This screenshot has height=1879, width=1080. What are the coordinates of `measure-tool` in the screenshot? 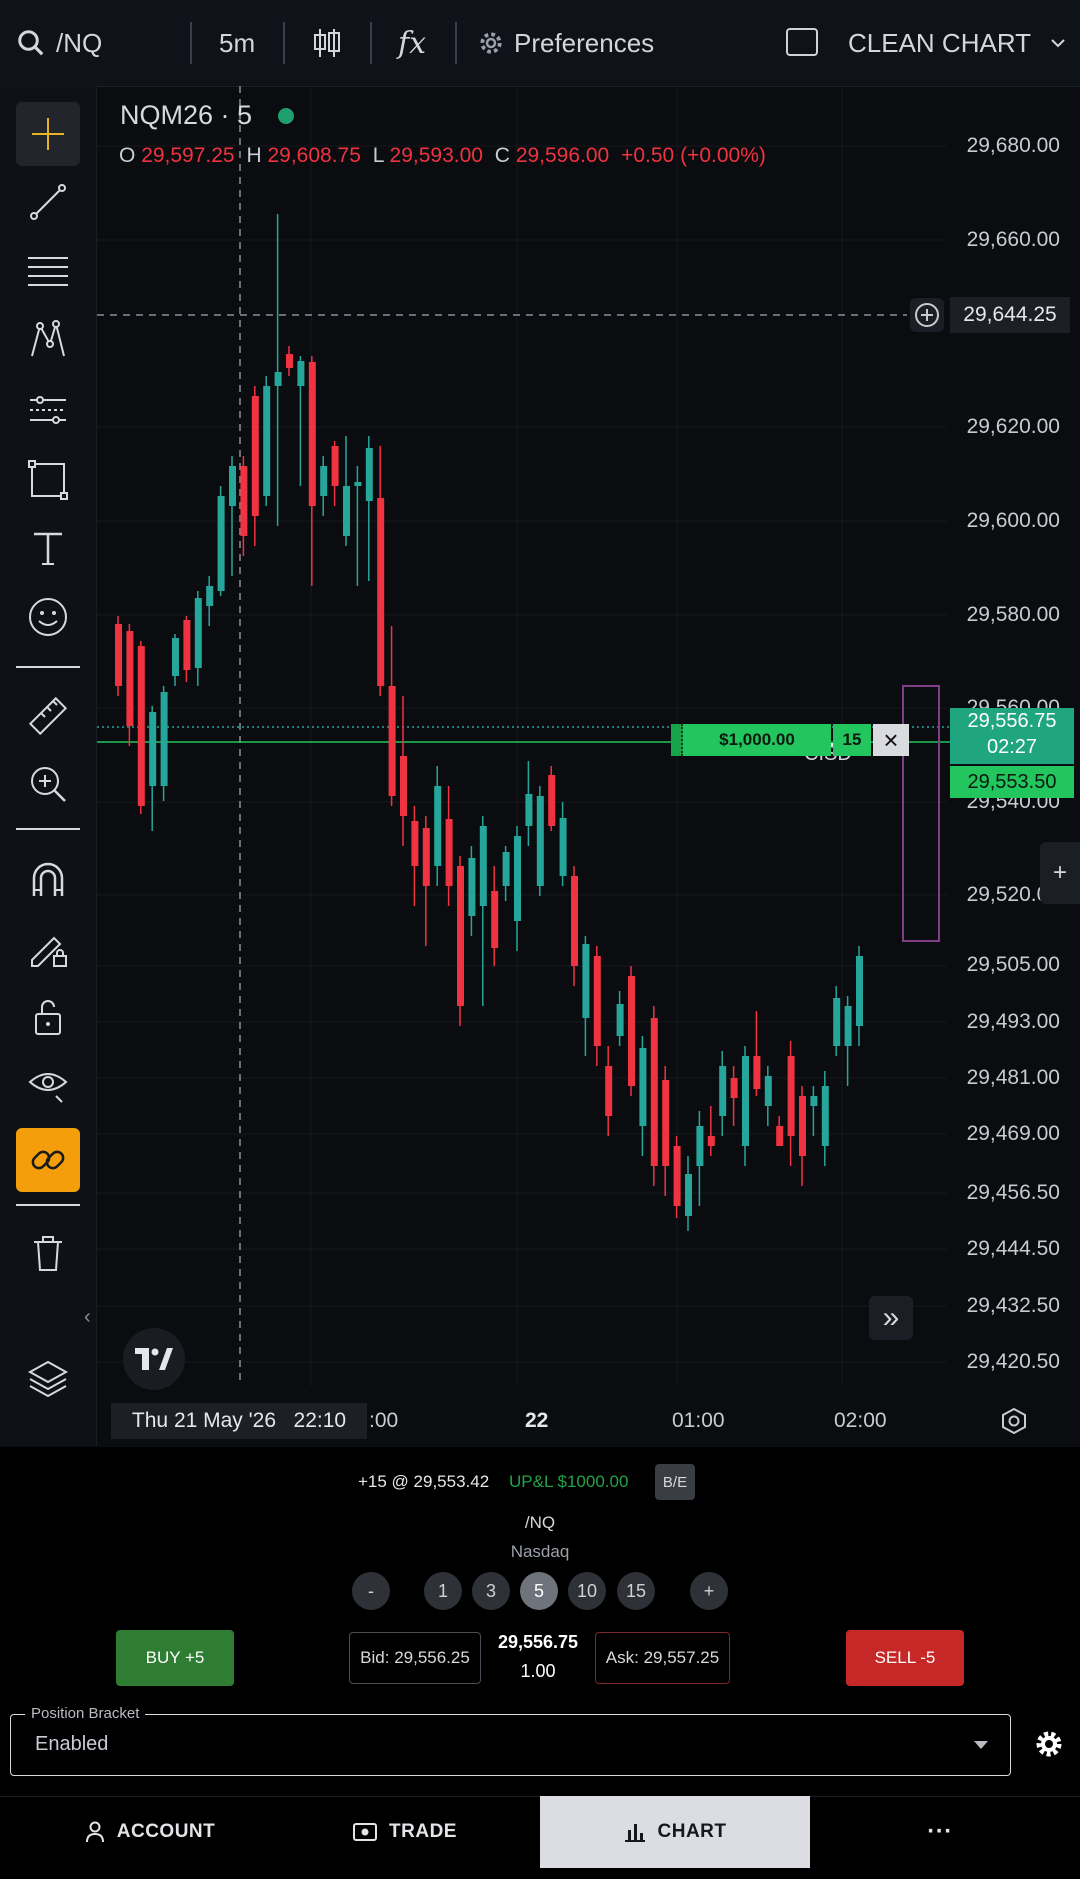 It's located at (48, 716).